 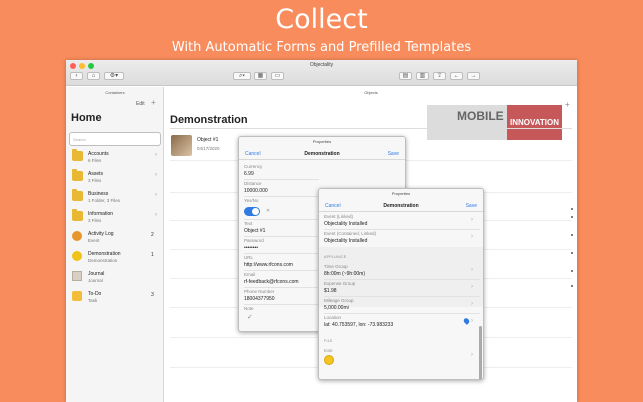 What do you see at coordinates (114, 76) in the screenshot?
I see `settings-menu-icon: ⚙▾` at bounding box center [114, 76].